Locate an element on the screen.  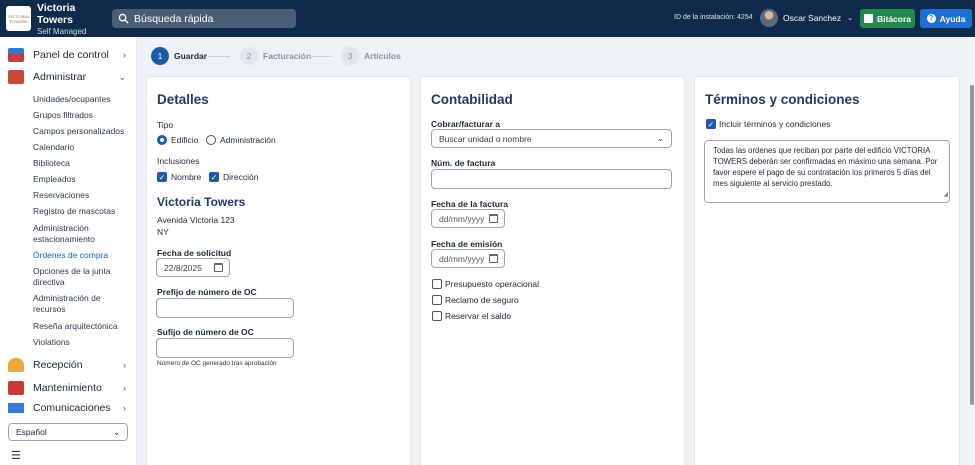
language-select: Español ⌄ is located at coordinates (68, 432).